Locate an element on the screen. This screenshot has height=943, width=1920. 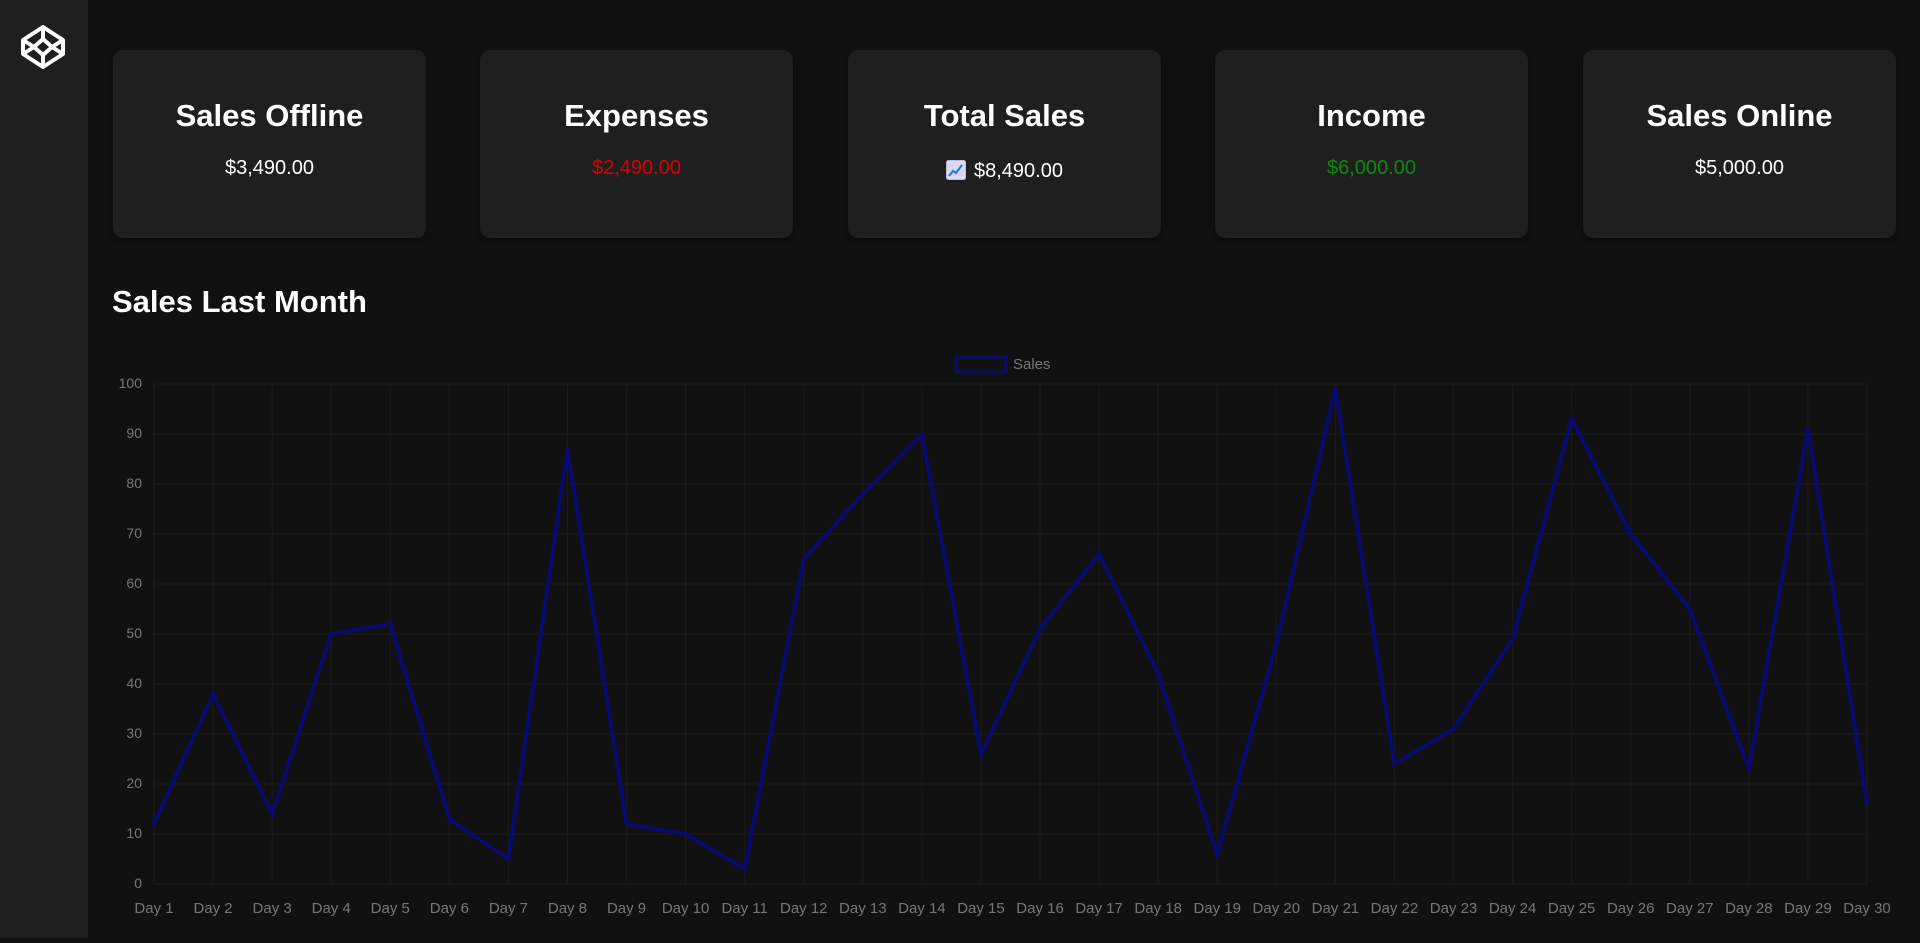
y-tick-label: 30 is located at coordinates (134, 733).